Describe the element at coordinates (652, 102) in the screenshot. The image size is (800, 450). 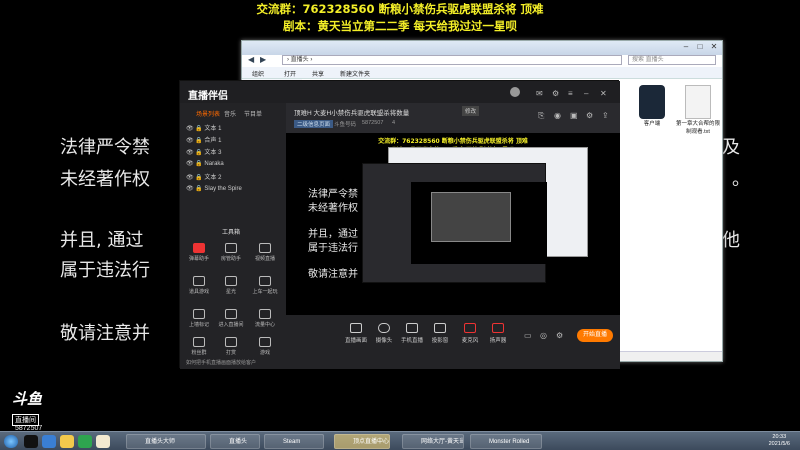
I see `steam-icon` at that location.